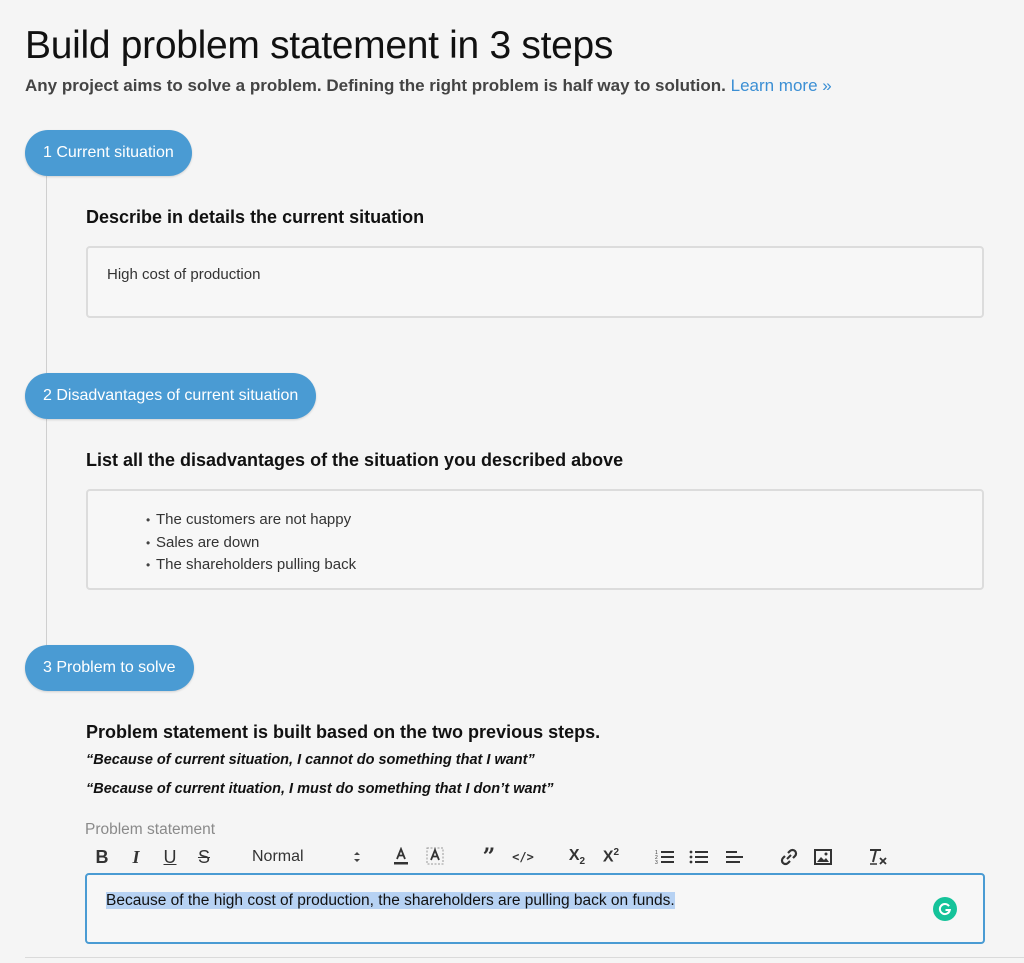  What do you see at coordinates (577, 857) in the screenshot?
I see `subscript-icon: X2` at bounding box center [577, 857].